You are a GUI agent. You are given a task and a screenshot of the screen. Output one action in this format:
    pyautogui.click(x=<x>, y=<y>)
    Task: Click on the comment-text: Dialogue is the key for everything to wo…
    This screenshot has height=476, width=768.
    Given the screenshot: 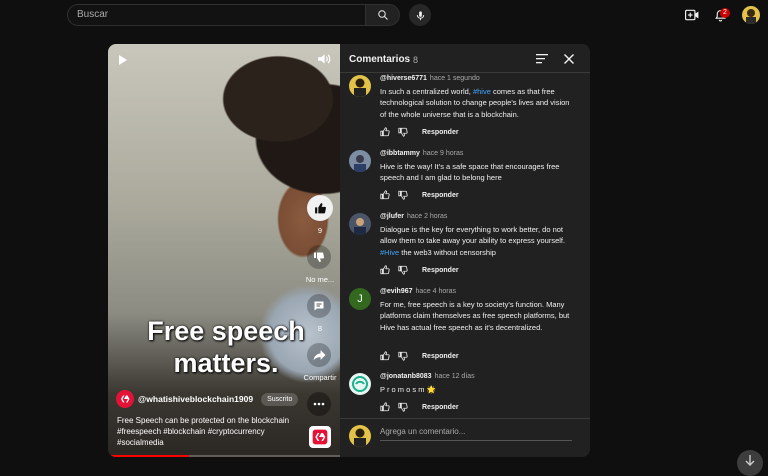 What is the action you would take?
    pyautogui.click(x=473, y=241)
    